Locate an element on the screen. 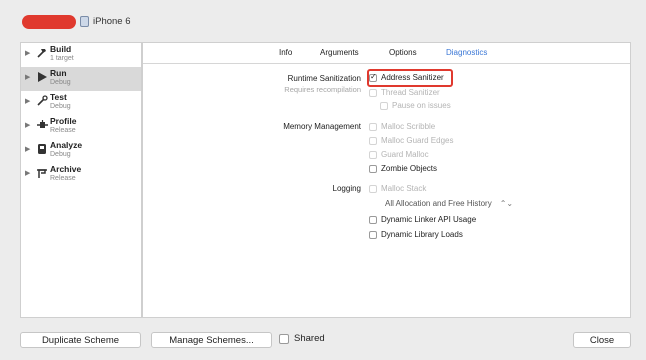  malloc-scribble-checkbox: Malloc Scribble is located at coordinates (402, 126).